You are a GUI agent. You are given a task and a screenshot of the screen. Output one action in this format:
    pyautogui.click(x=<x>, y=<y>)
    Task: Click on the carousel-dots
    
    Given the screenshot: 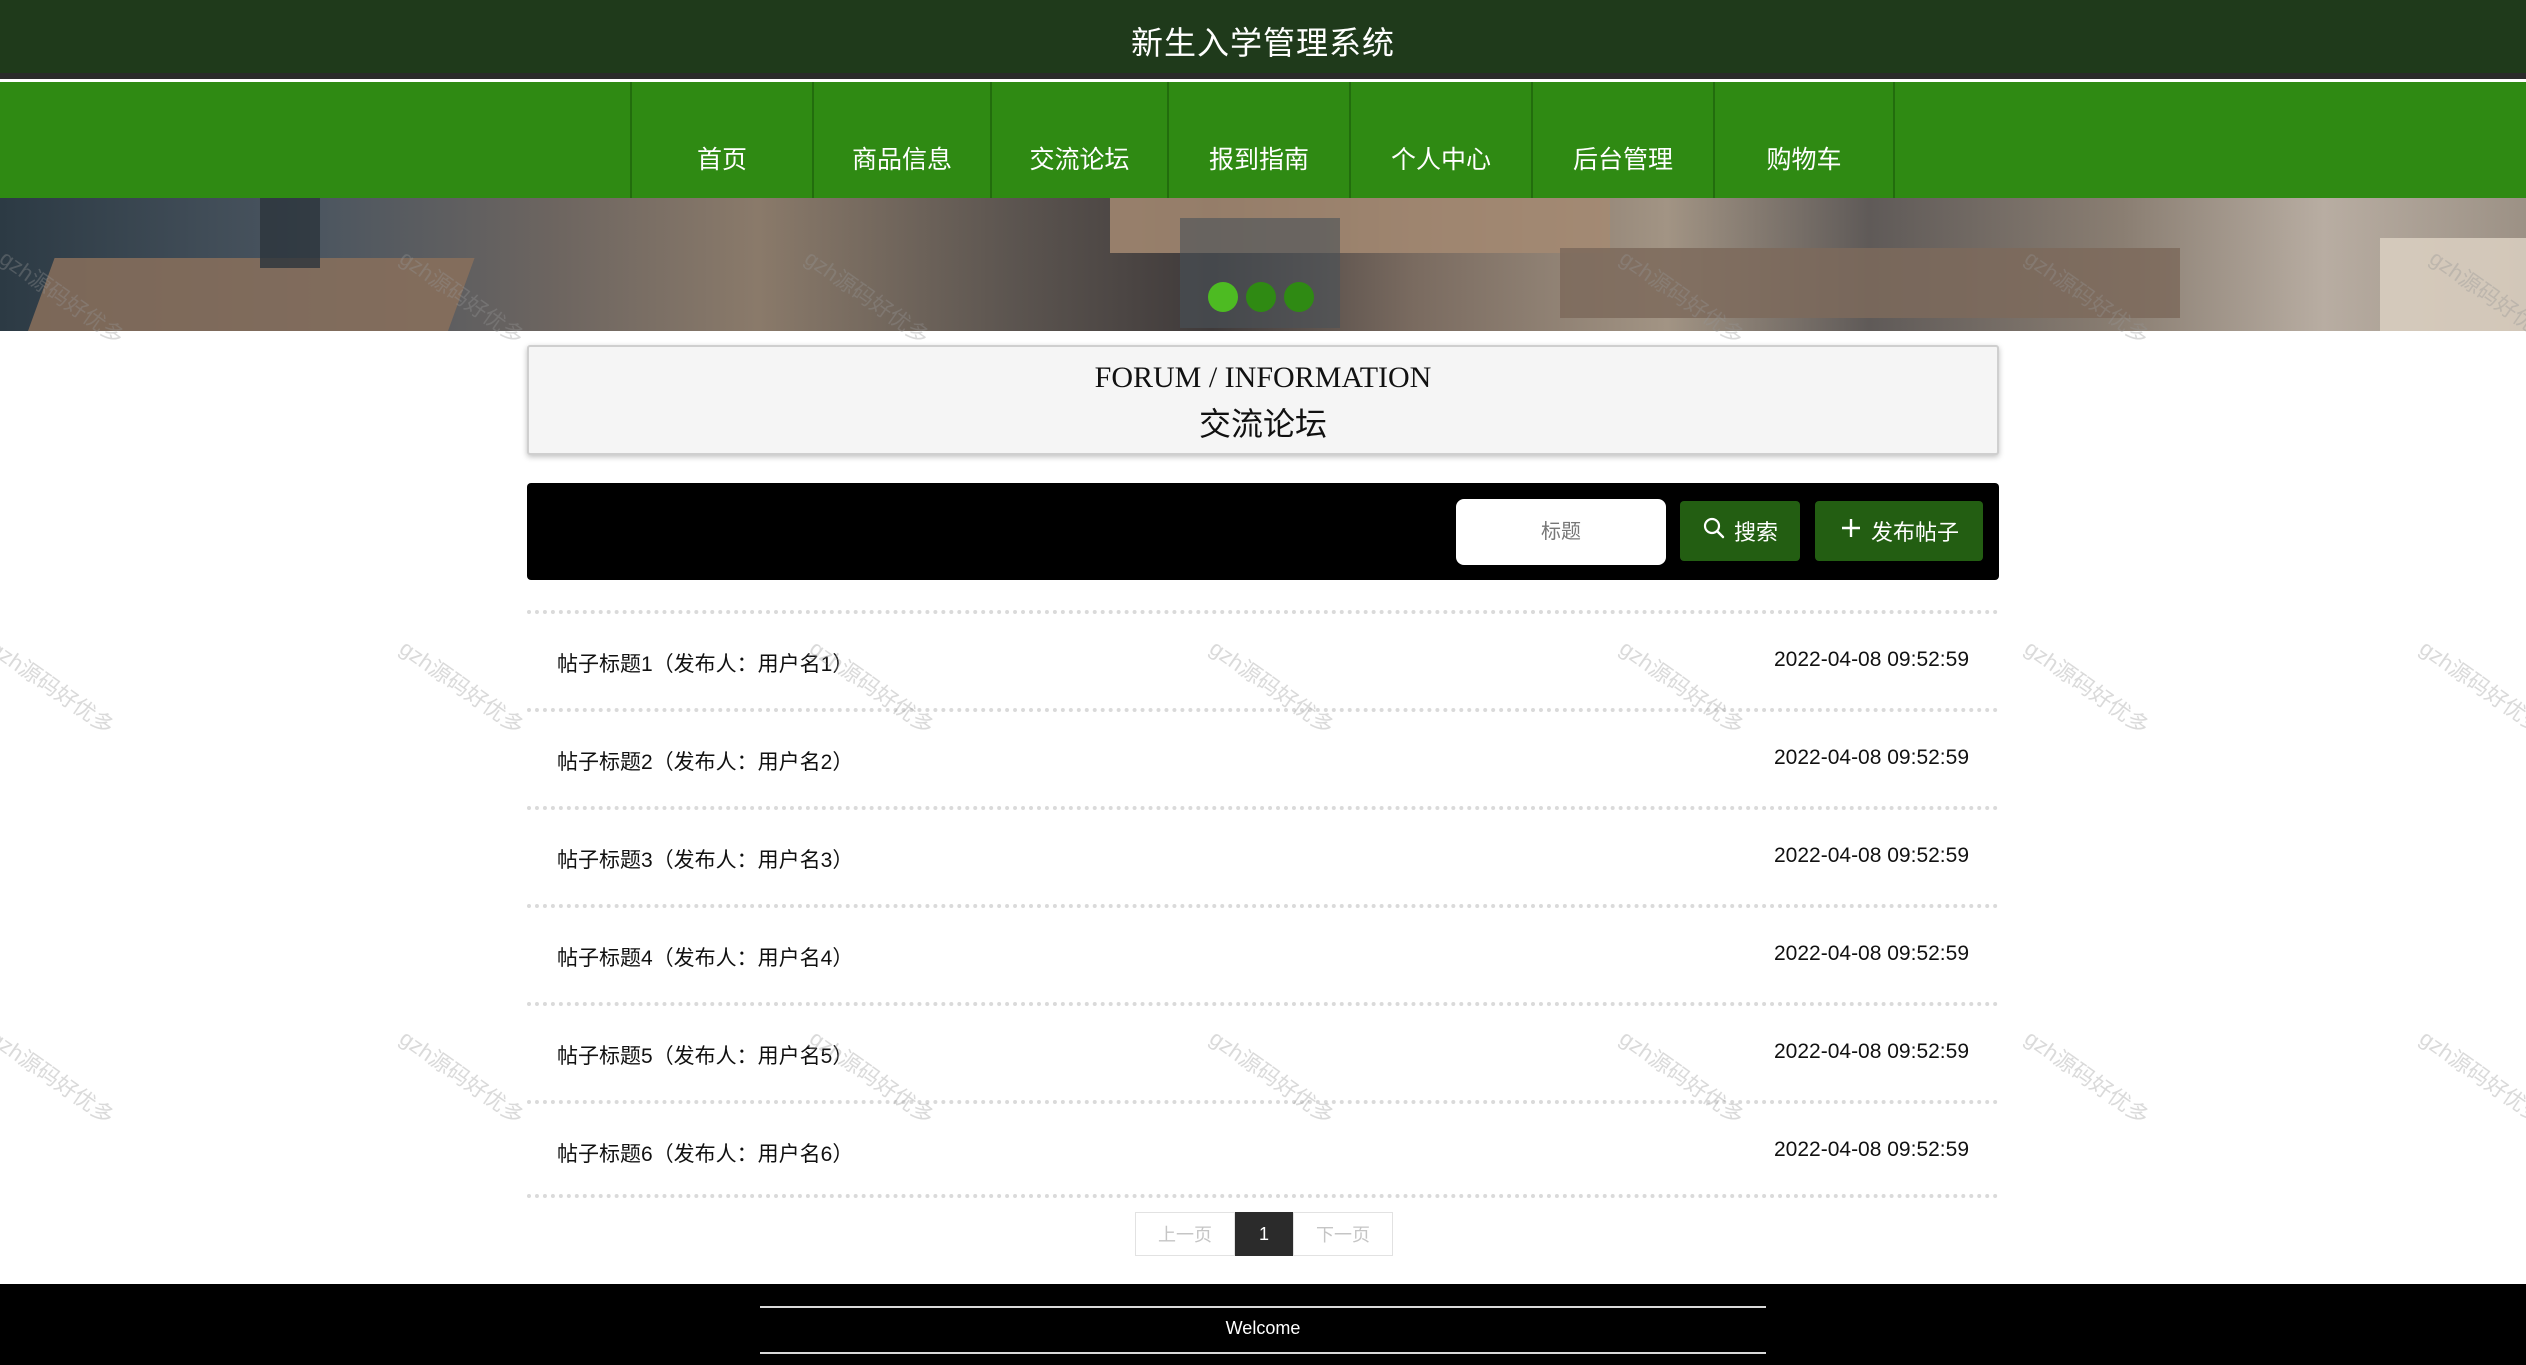 What is the action you would take?
    pyautogui.click(x=1261, y=297)
    